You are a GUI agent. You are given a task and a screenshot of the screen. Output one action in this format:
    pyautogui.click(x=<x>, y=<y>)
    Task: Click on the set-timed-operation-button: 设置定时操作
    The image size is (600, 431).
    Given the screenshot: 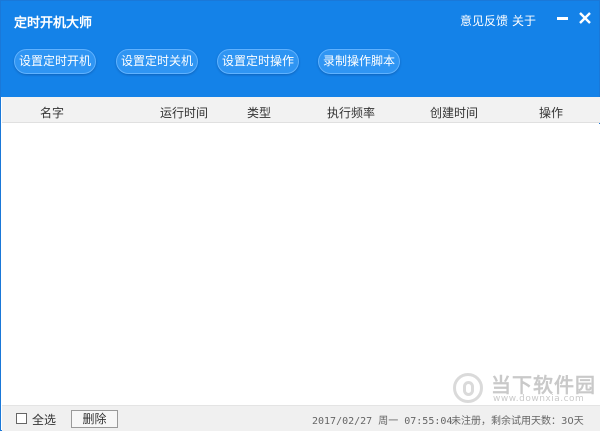 What is the action you would take?
    pyautogui.click(x=258, y=61)
    